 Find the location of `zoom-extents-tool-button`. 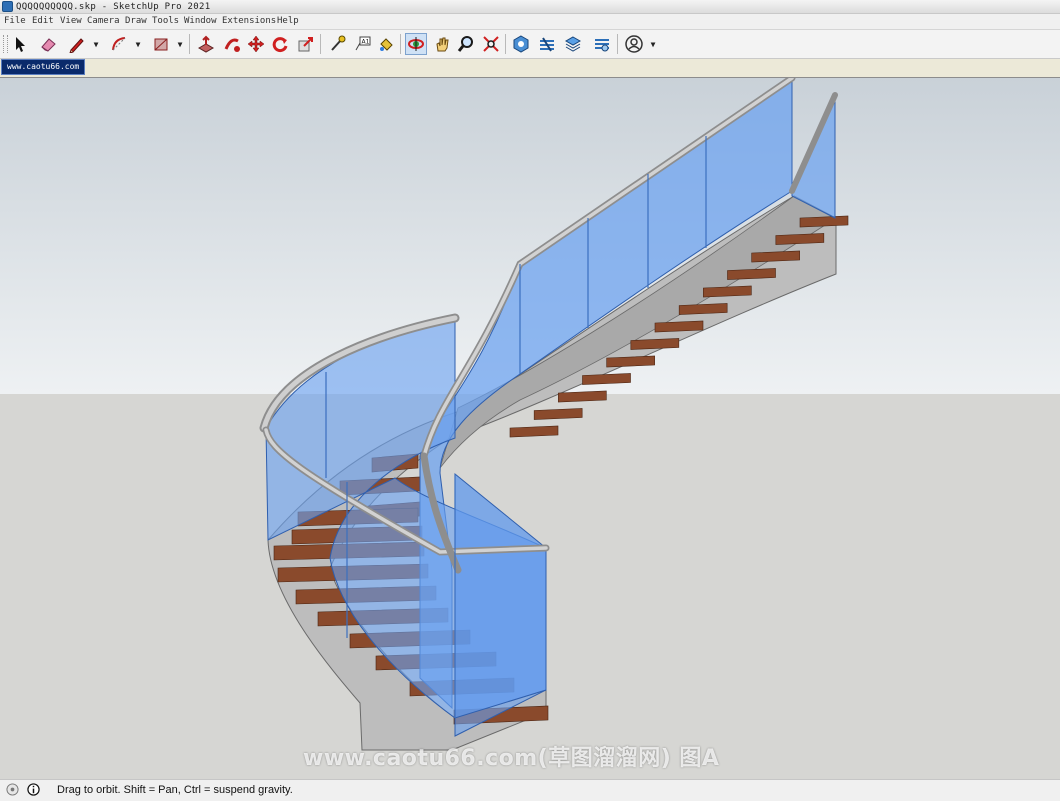

zoom-extents-tool-button is located at coordinates (491, 44).